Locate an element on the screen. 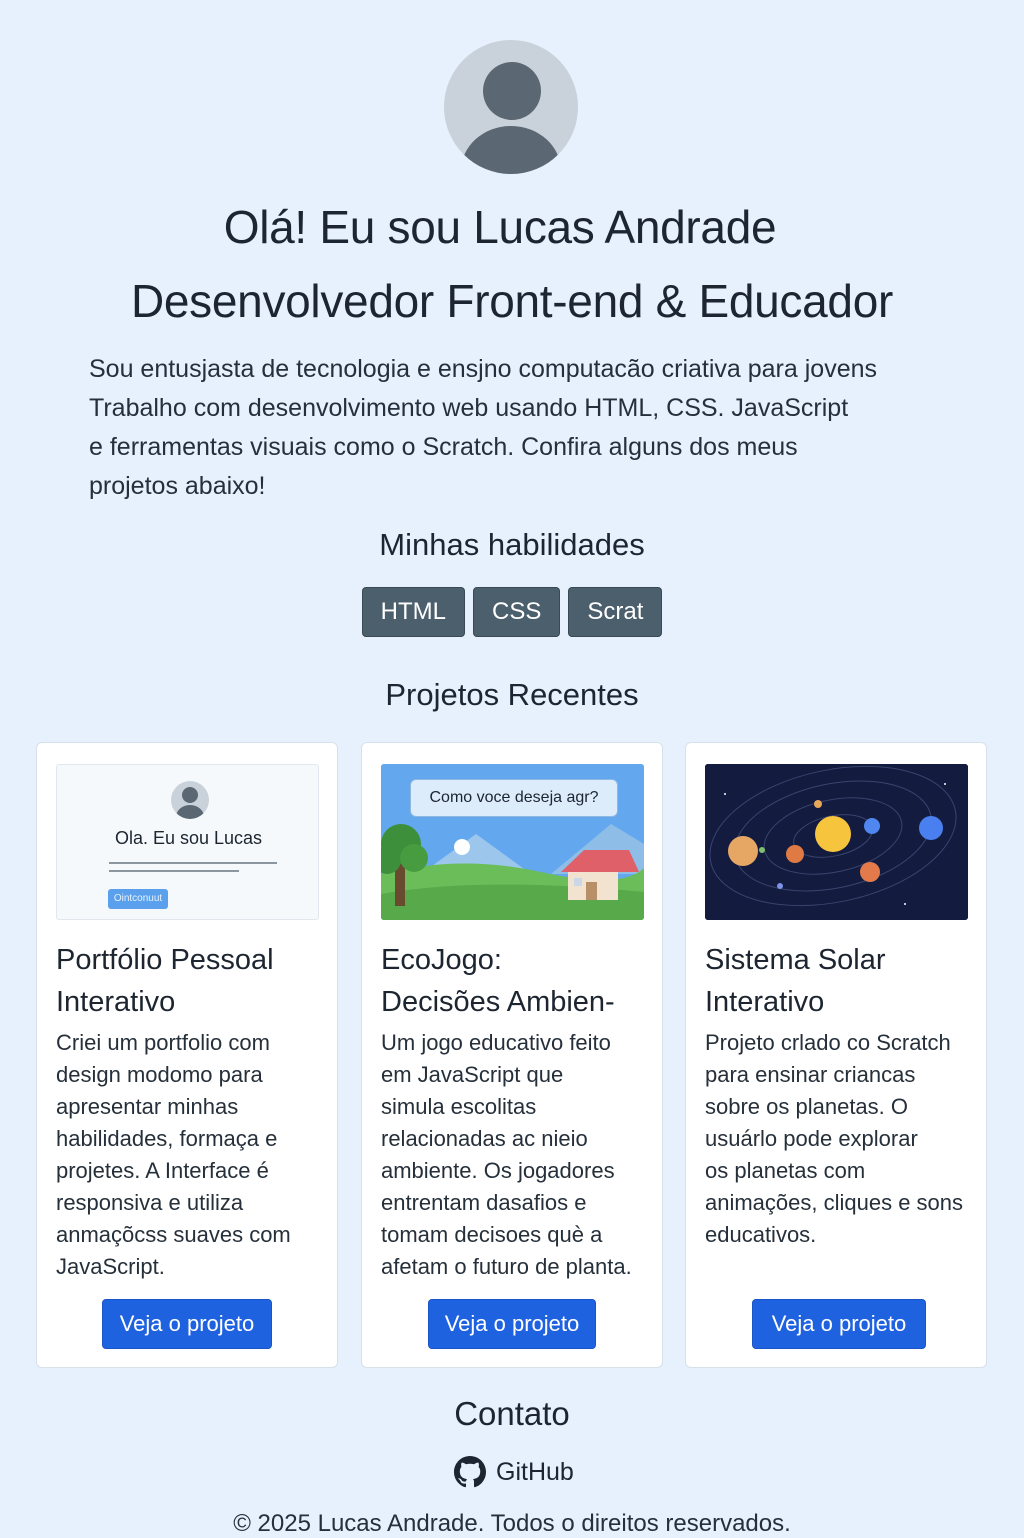  github-icon is located at coordinates (470, 1472).